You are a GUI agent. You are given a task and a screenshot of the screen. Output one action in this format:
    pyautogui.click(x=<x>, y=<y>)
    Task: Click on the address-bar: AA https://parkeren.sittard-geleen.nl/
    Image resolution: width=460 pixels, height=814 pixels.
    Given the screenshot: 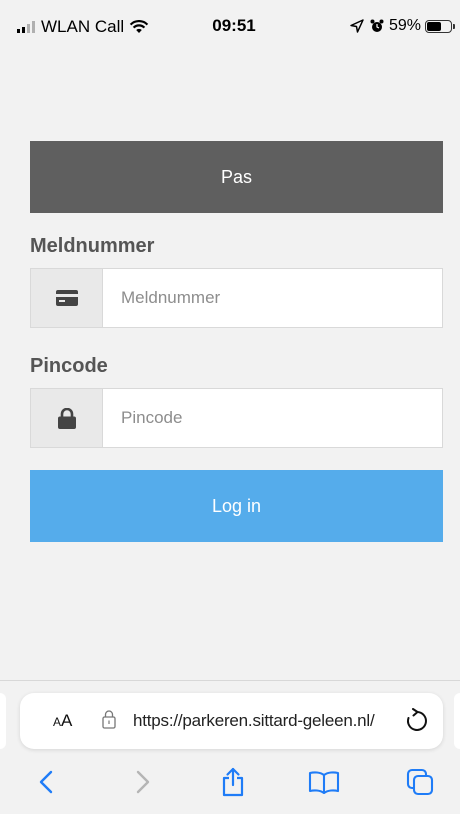 What is the action you would take?
    pyautogui.click(x=231, y=721)
    